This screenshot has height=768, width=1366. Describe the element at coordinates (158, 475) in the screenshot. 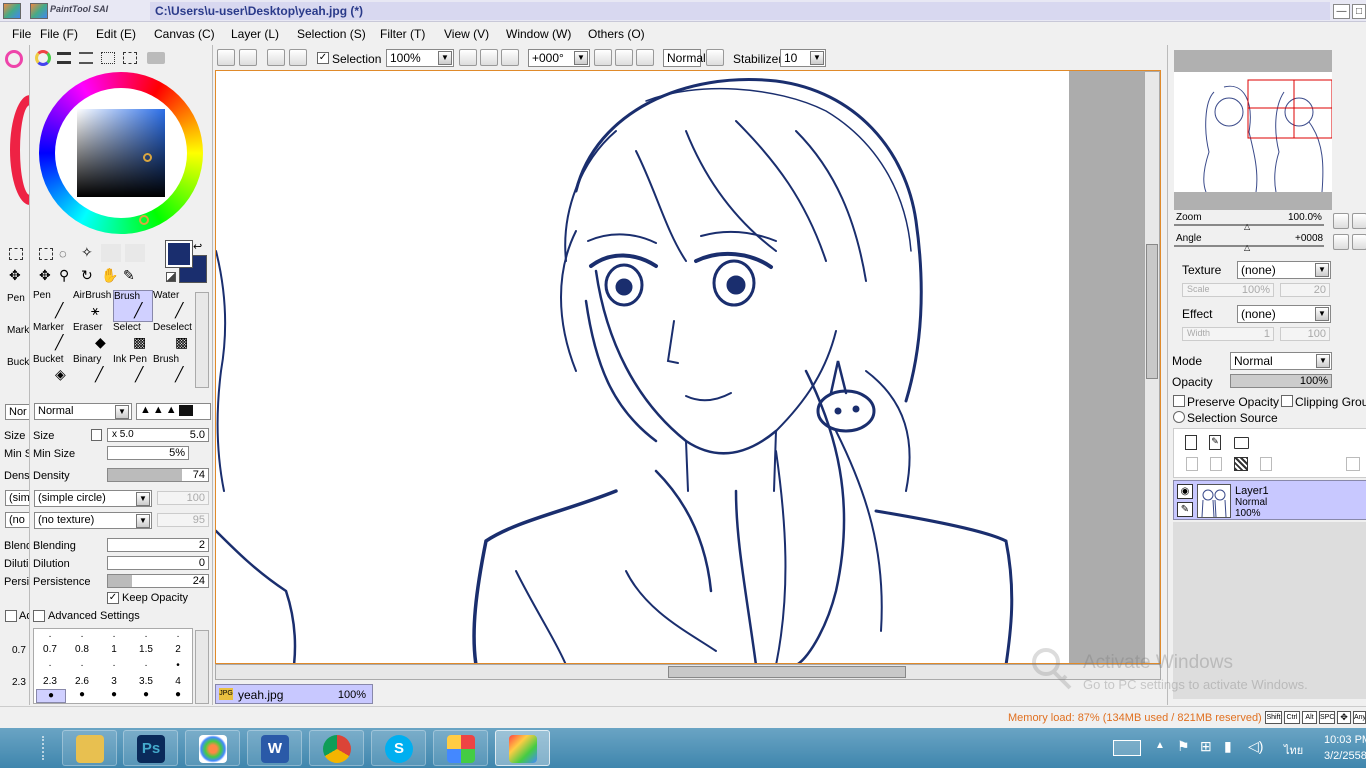

I see `density-slider: 74` at that location.